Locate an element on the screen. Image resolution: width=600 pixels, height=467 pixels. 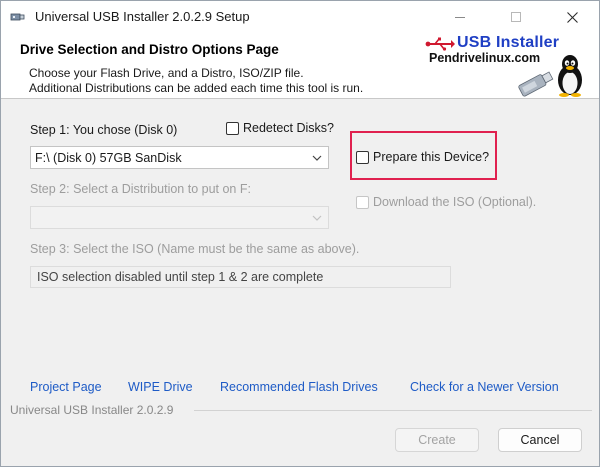
page-title: Drive Selection and Distro Options Page is located at coordinates (149, 49).